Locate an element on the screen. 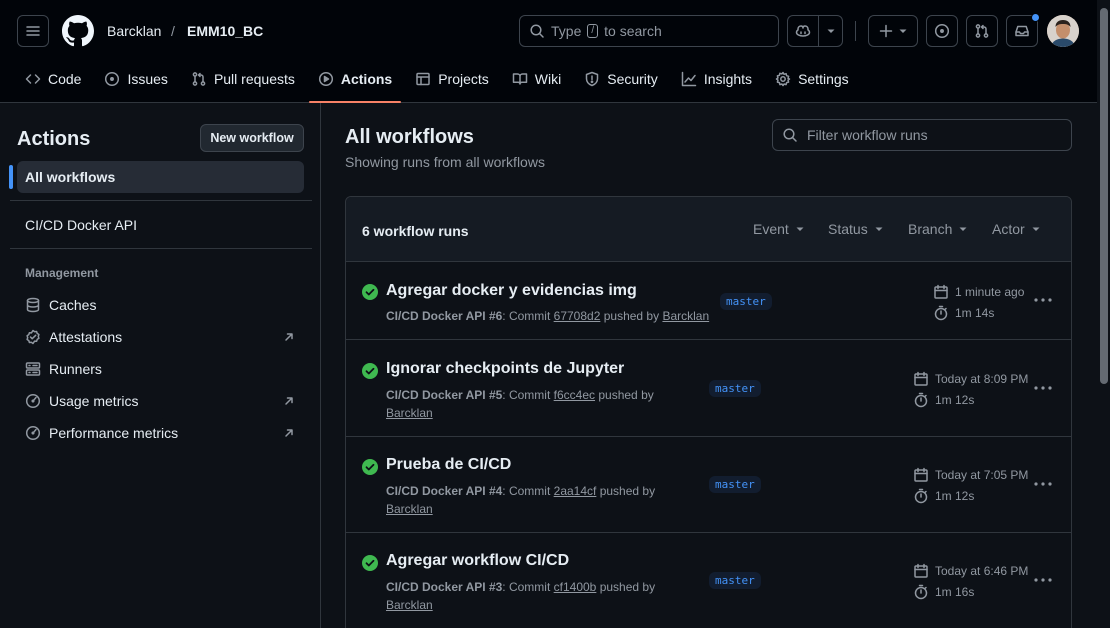 Image resolution: width=1110 pixels, height=628 pixels. tab-actions: Actions is located at coordinates (355, 82).